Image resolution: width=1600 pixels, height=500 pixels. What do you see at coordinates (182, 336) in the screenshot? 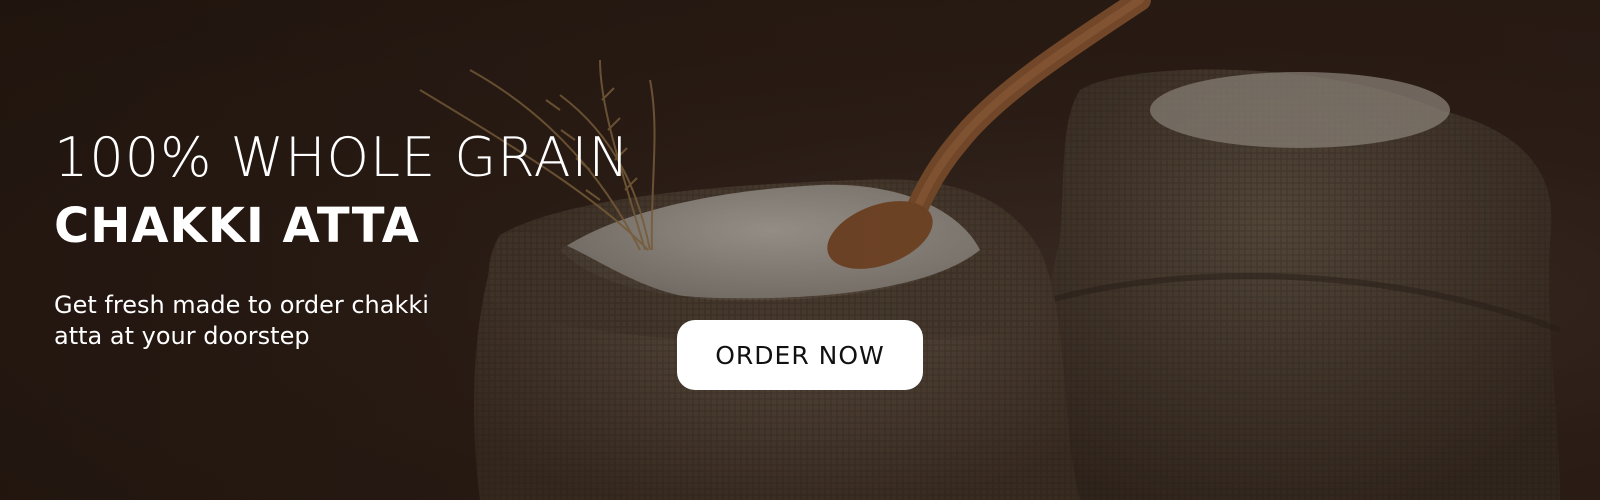
I see `subtitle-line-2: atta at your doorstep` at bounding box center [182, 336].